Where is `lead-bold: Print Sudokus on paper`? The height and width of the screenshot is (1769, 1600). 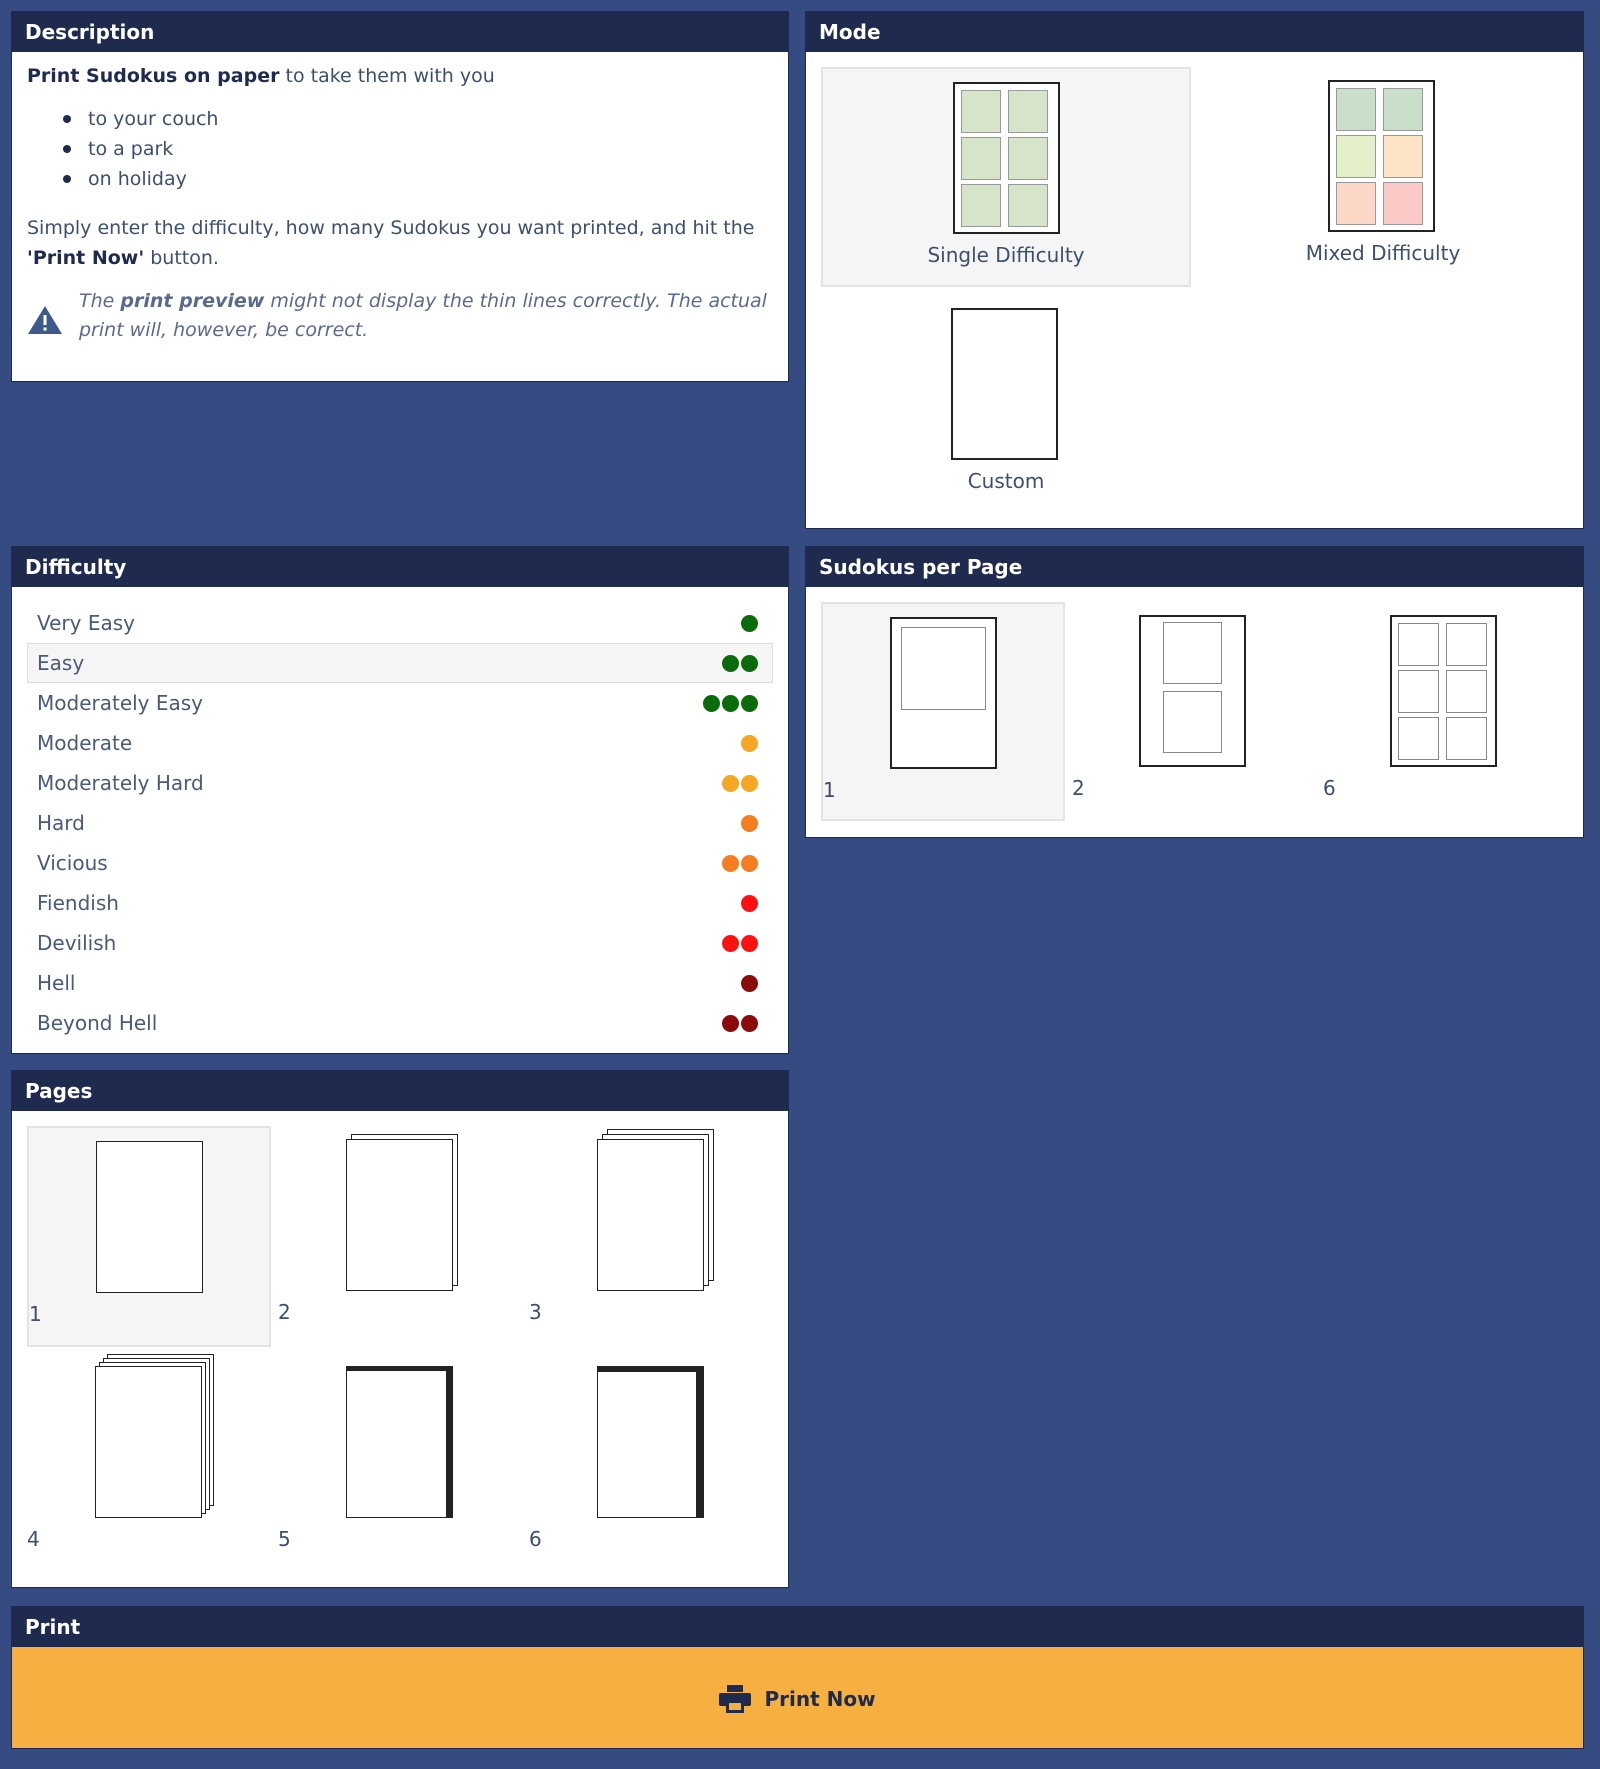
lead-bold: Print Sudokus on paper is located at coordinates (153, 76).